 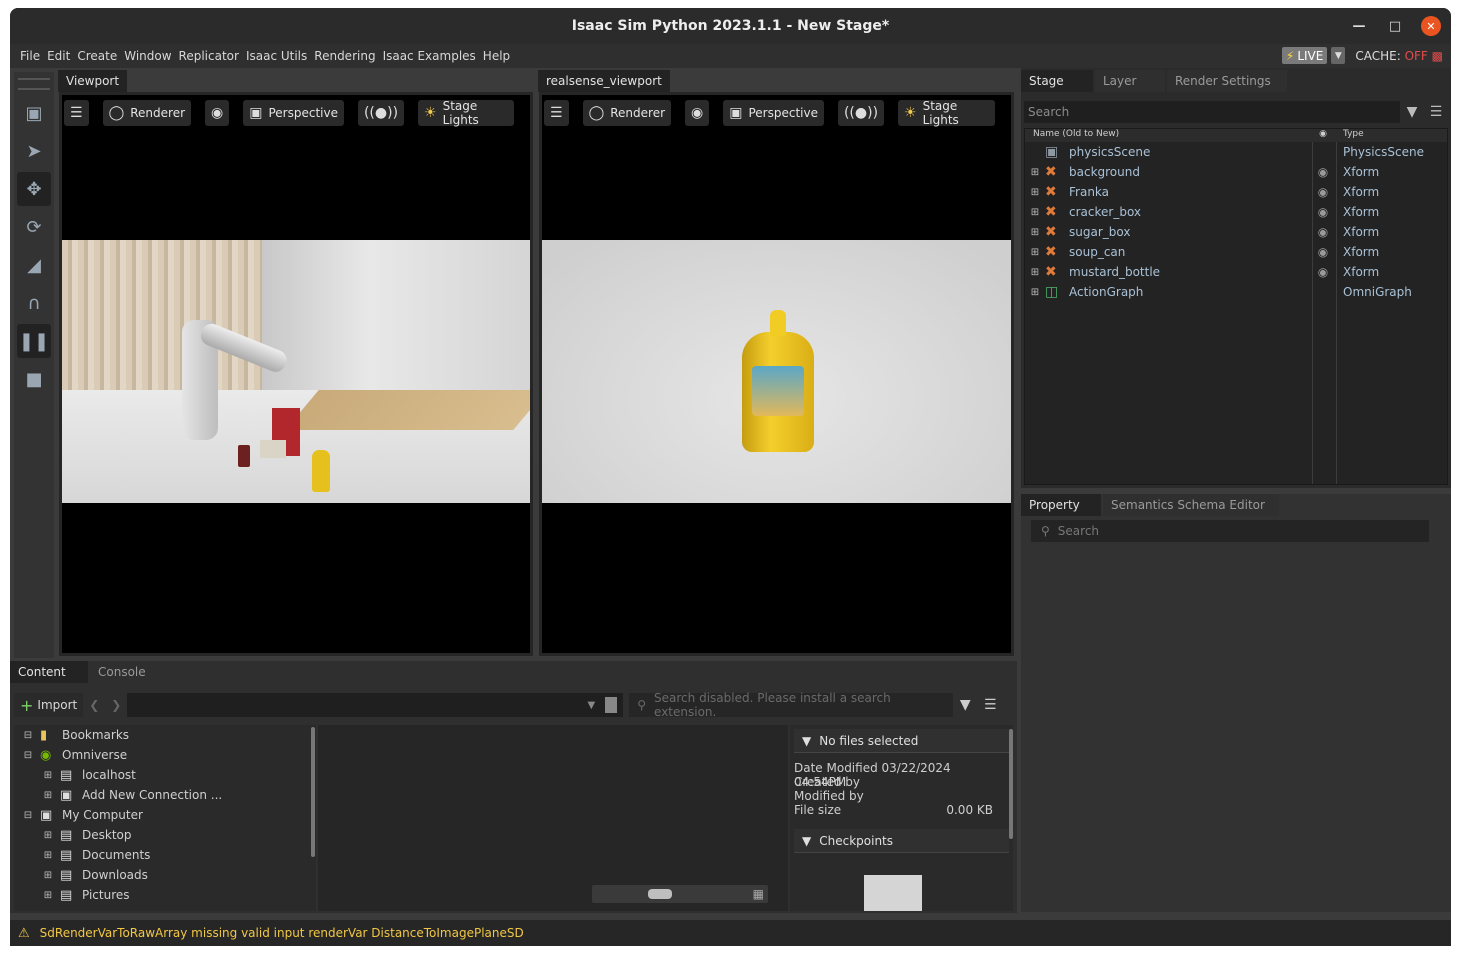 I want to click on path-input: ▼, so click(x=375, y=705).